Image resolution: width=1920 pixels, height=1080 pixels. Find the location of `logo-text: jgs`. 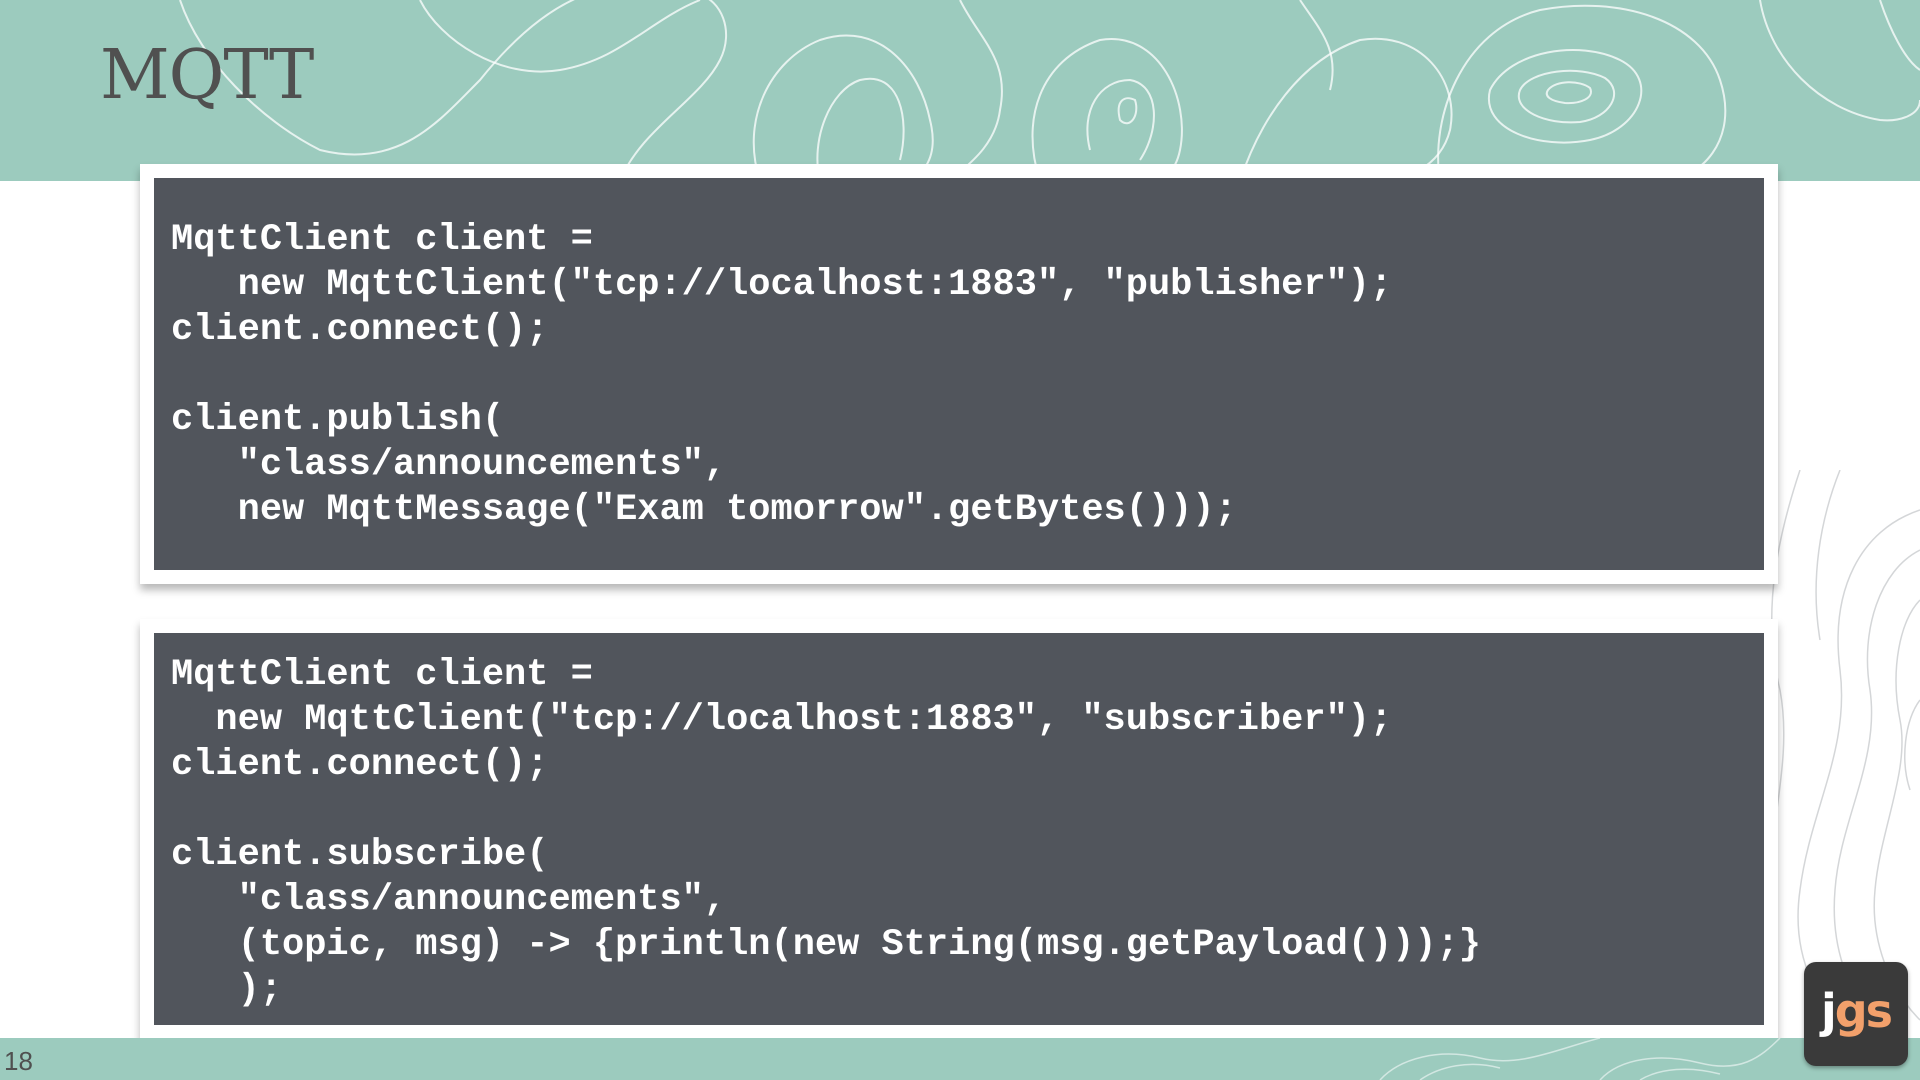

logo-text: jgs is located at coordinates (1856, 1011).